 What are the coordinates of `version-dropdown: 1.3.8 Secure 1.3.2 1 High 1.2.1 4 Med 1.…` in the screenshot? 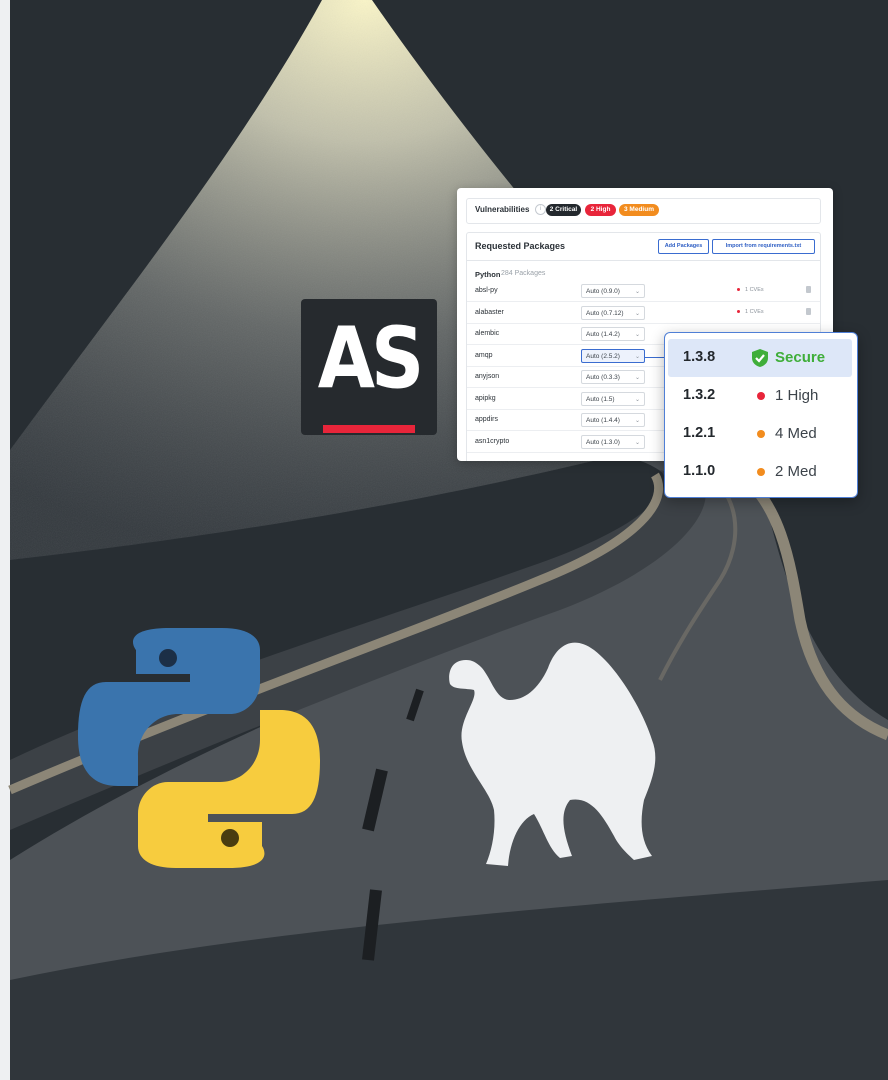 It's located at (761, 415).